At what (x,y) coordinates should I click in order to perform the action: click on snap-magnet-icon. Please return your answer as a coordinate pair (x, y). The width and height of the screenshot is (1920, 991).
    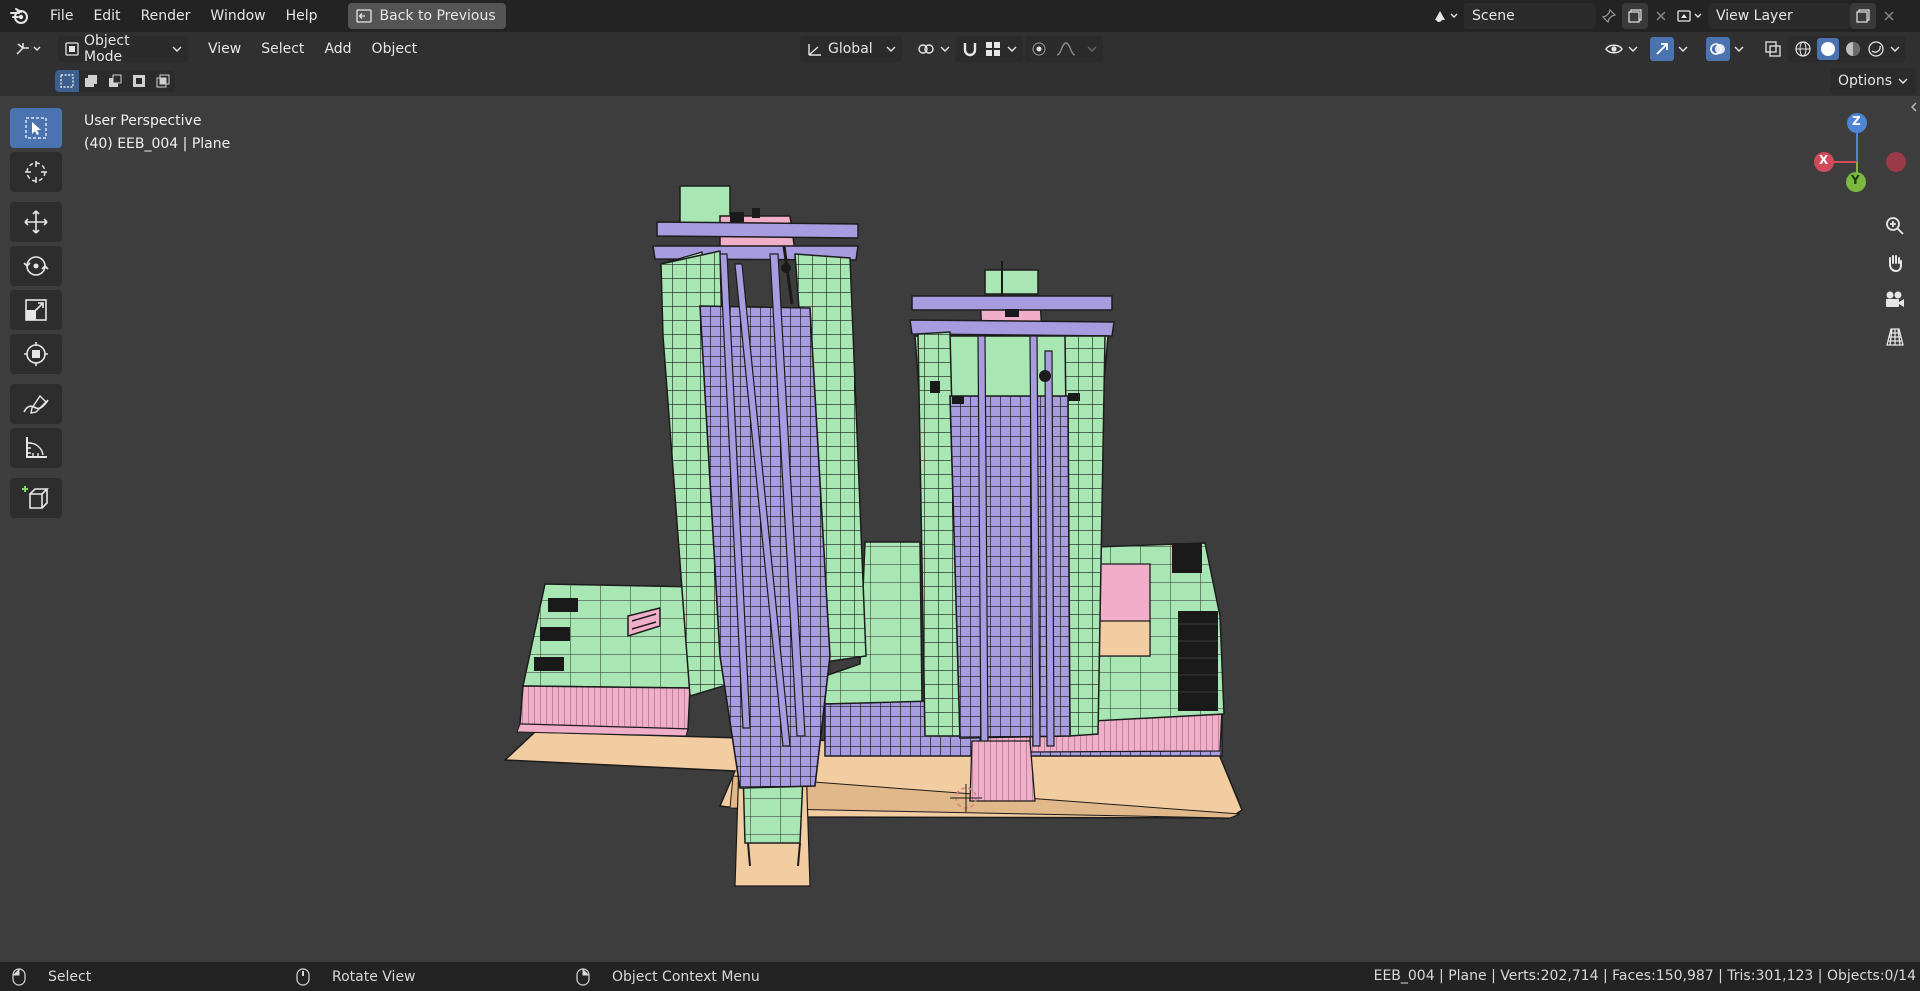
    Looking at the image, I should click on (970, 49).